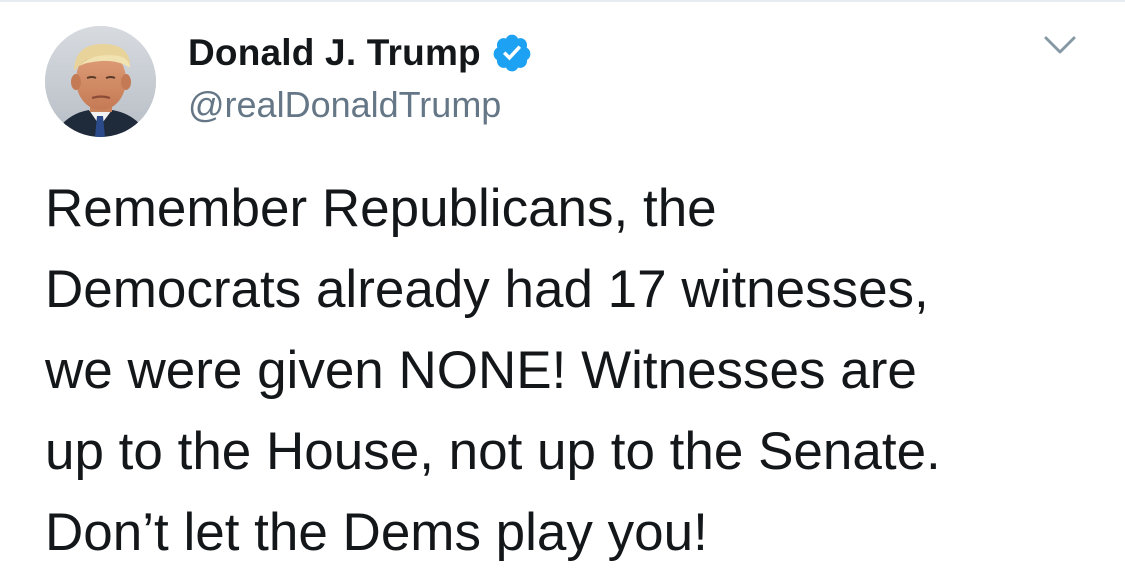 The width and height of the screenshot is (1125, 582). I want to click on author-handle: @realDonaldTrump, so click(344, 105).